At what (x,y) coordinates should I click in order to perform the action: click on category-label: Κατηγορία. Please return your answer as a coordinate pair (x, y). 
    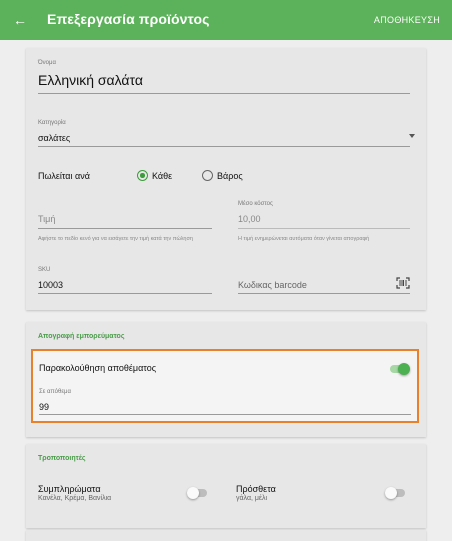
    Looking at the image, I should click on (52, 123).